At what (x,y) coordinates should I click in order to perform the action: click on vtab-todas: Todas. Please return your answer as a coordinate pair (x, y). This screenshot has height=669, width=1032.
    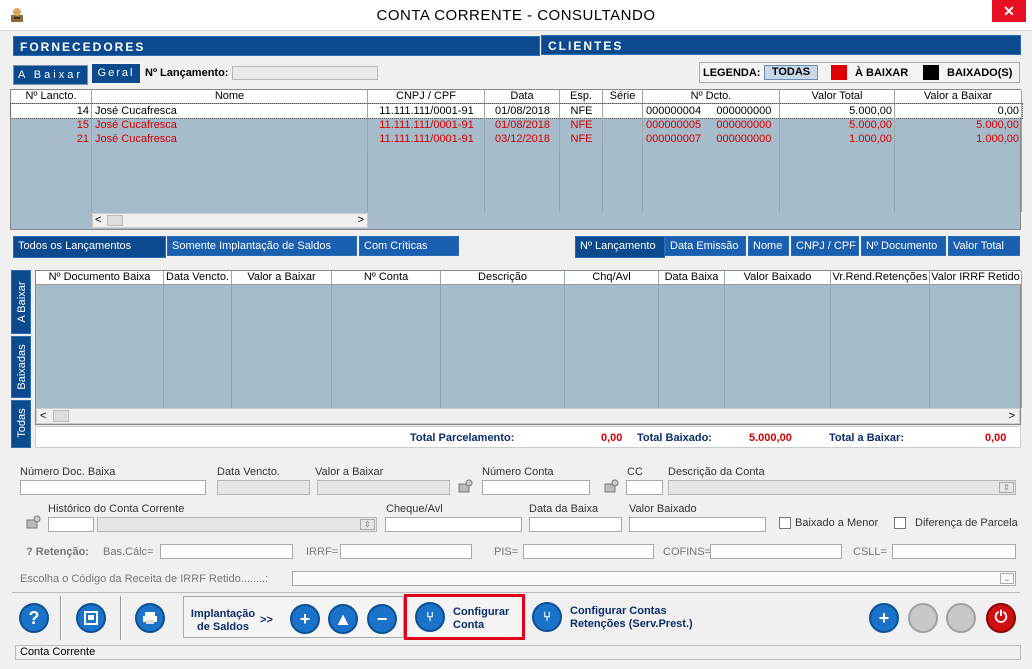
    Looking at the image, I should click on (21, 424).